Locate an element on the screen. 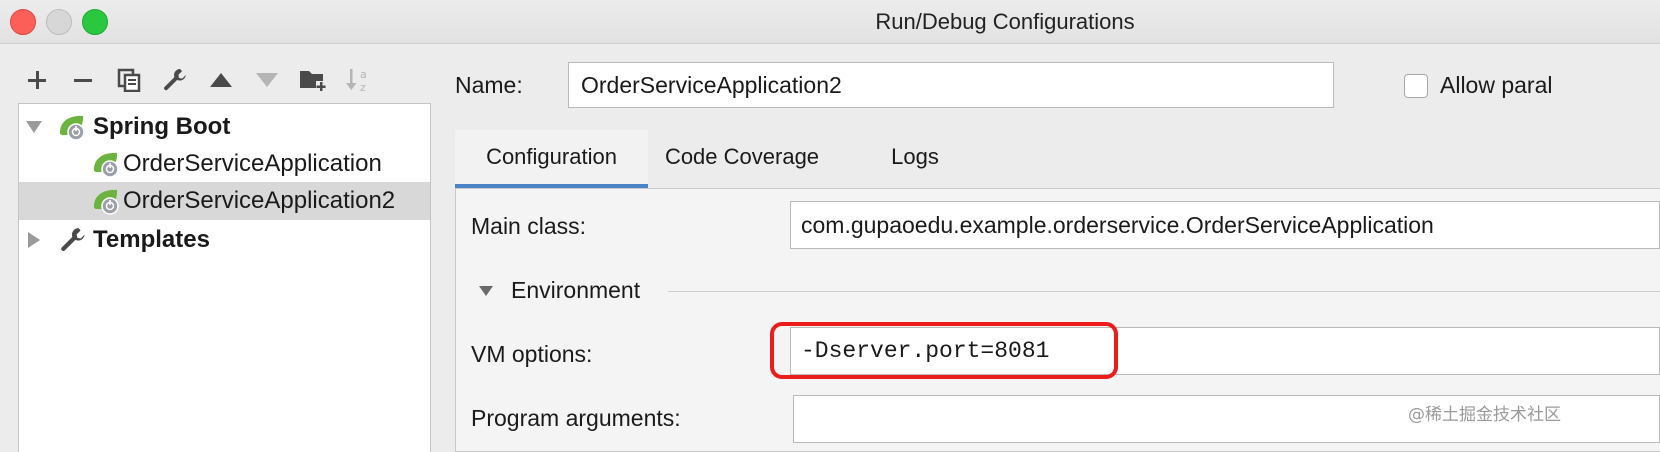  svg-text: z is located at coordinates (363, 87).